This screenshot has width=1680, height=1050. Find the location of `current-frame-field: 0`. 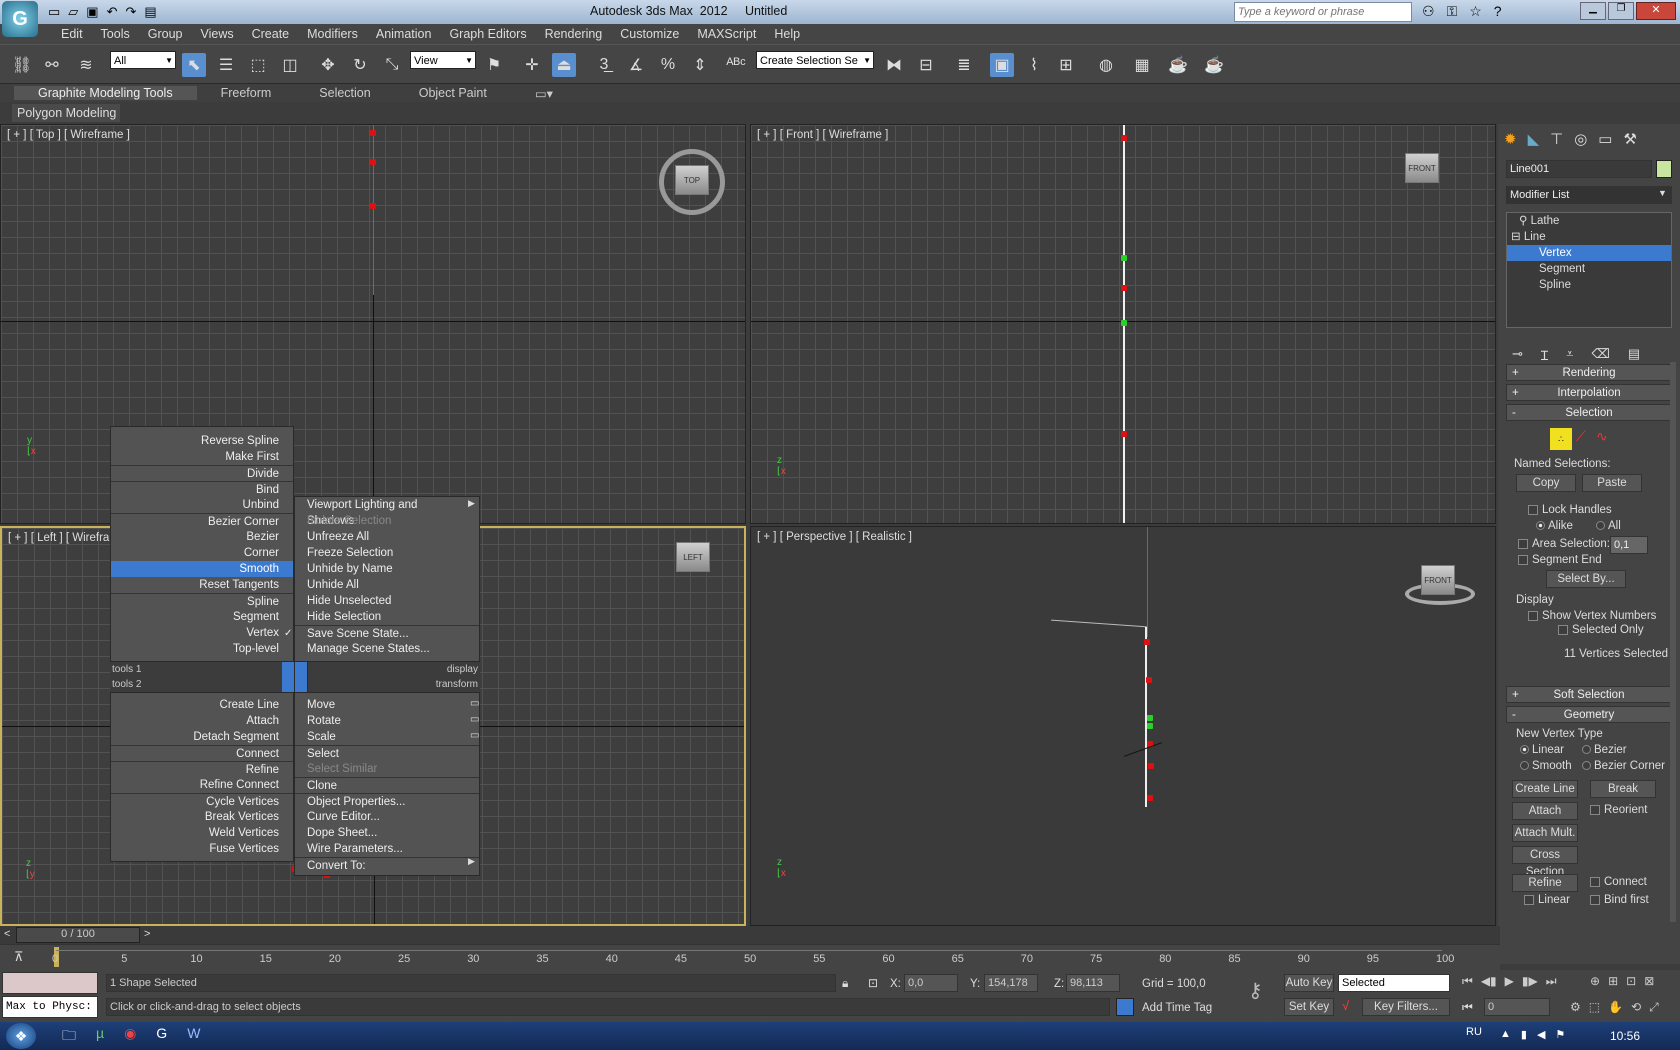

current-frame-field: 0 is located at coordinates (1517, 1007).